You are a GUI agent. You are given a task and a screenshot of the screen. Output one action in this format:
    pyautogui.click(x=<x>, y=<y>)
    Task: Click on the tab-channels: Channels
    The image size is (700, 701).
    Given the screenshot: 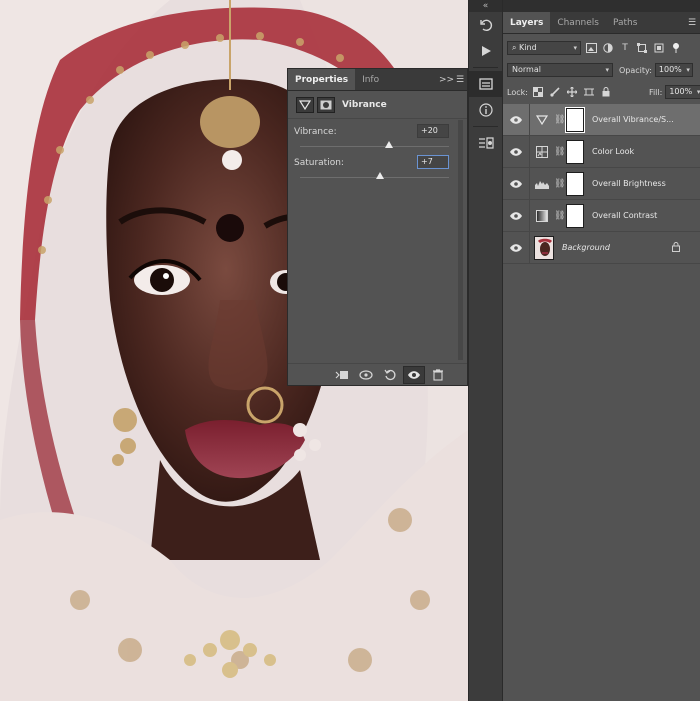 What is the action you would take?
    pyautogui.click(x=578, y=22)
    